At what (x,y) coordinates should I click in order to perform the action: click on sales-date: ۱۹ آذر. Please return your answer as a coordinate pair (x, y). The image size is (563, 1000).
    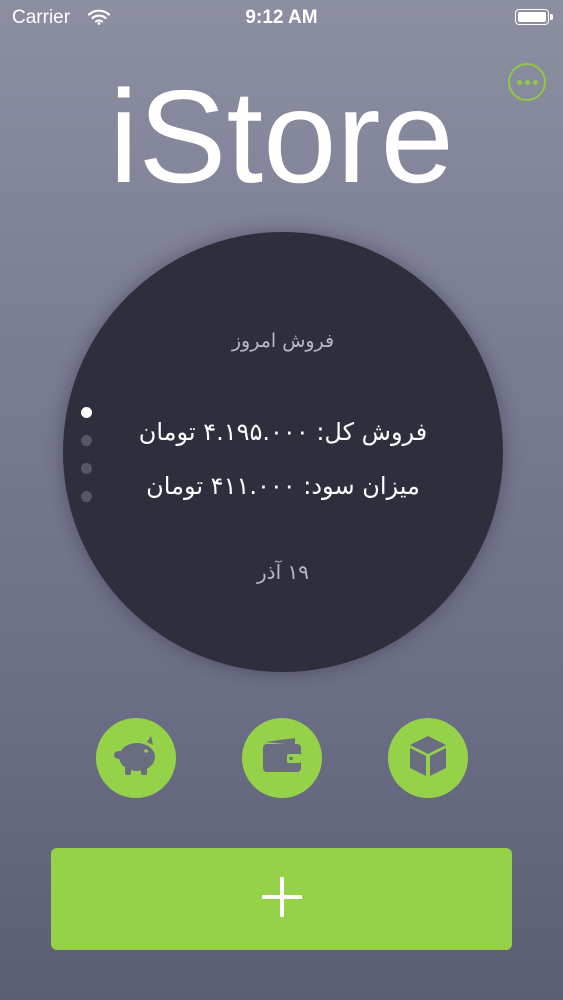
    Looking at the image, I should click on (283, 572).